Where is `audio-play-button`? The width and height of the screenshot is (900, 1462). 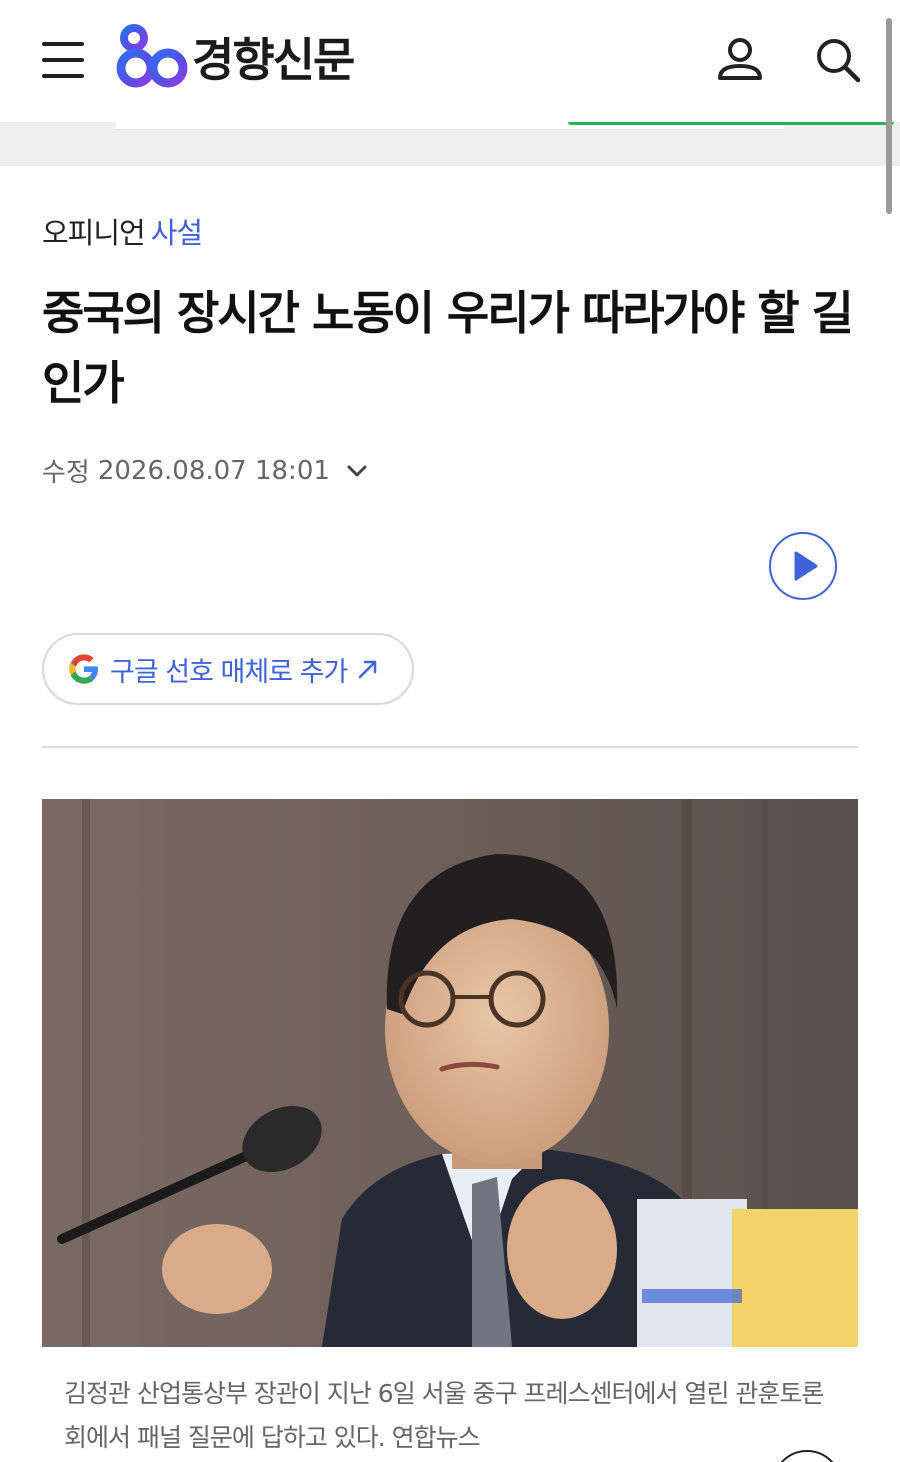 audio-play-button is located at coordinates (803, 566).